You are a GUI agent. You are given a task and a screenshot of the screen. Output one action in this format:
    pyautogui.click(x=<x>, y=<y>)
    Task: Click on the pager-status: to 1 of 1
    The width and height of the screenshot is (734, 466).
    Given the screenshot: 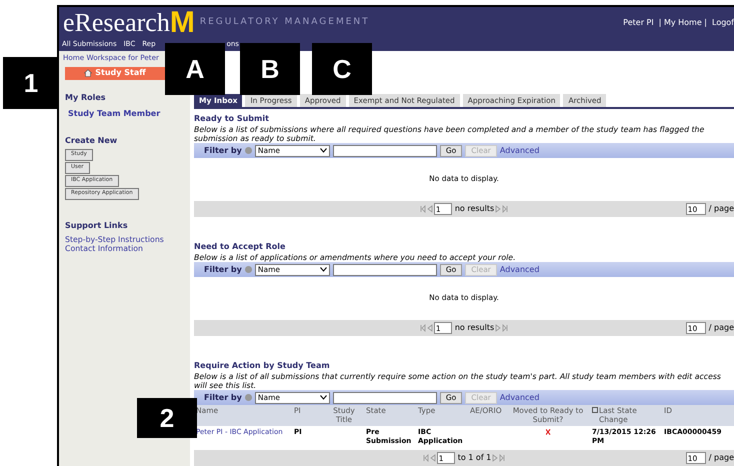 What is the action you would take?
    pyautogui.click(x=475, y=458)
    